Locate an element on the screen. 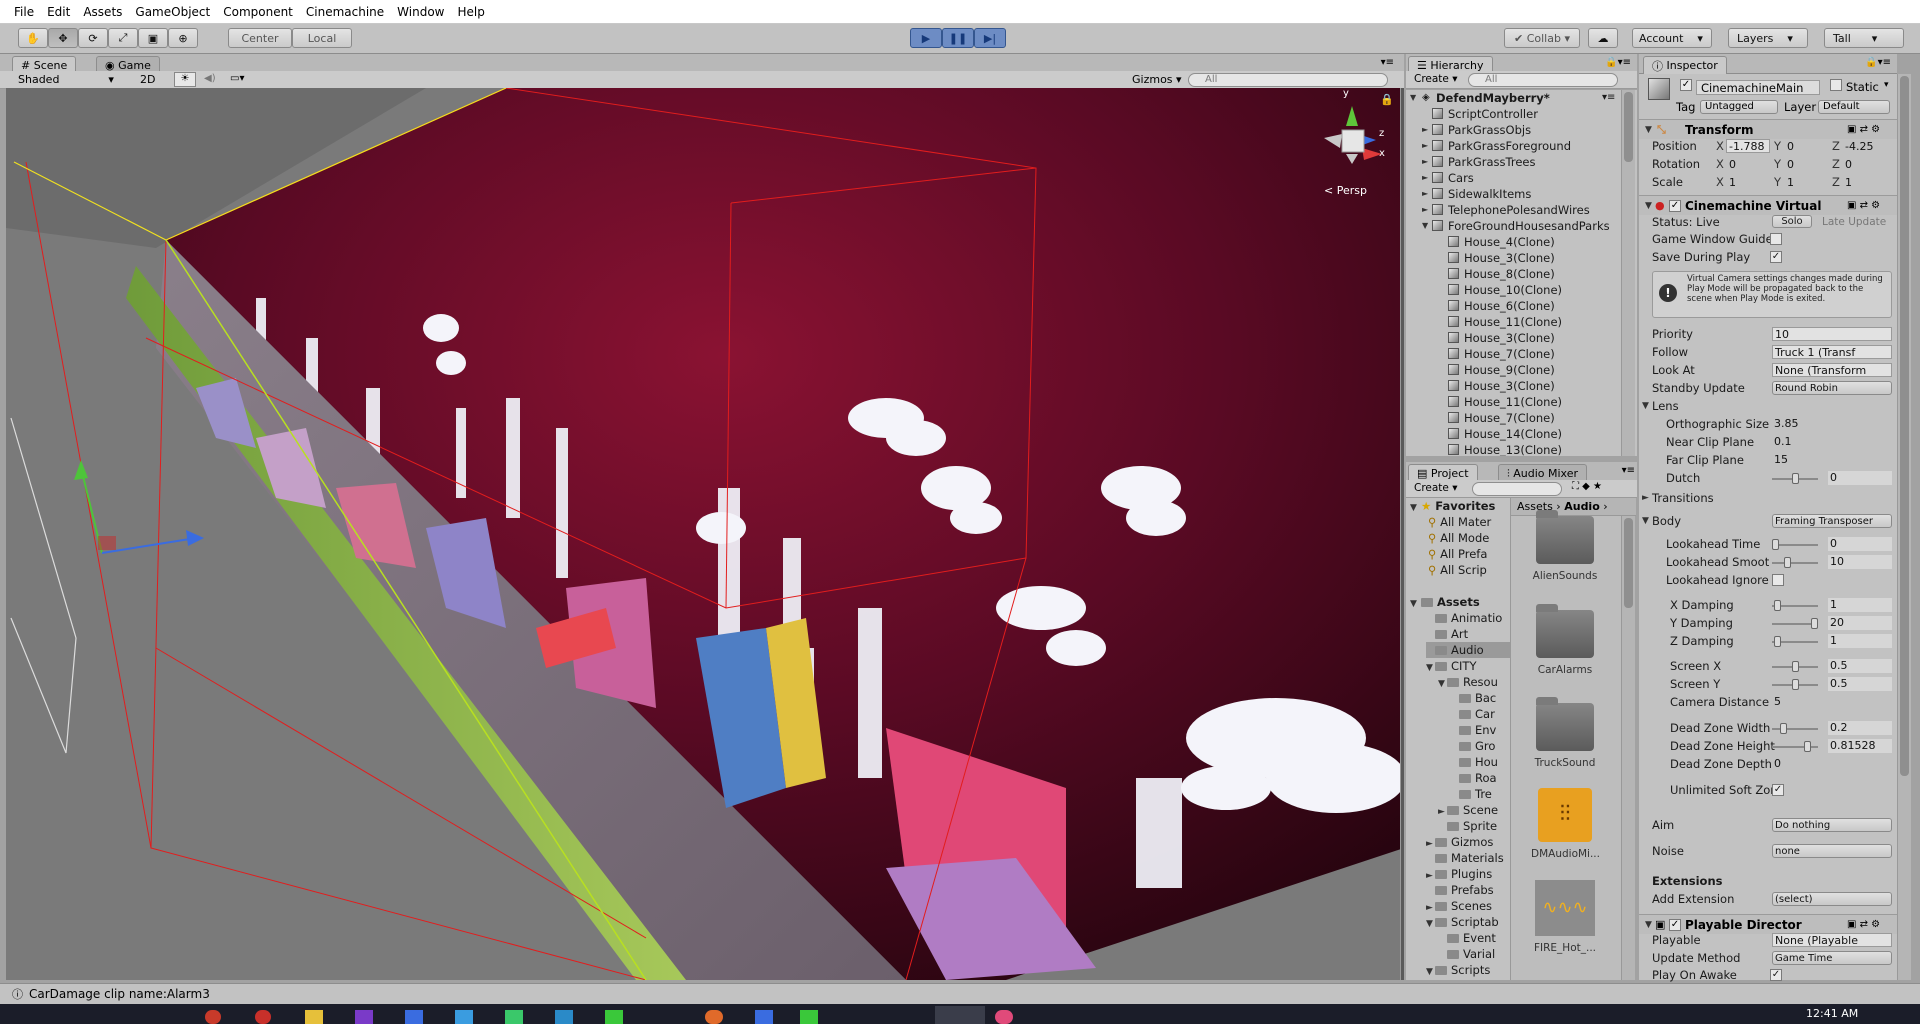 The height and width of the screenshot is (1024, 1920). assets-root-row: ▼ Assets is located at coordinates (1445, 602).